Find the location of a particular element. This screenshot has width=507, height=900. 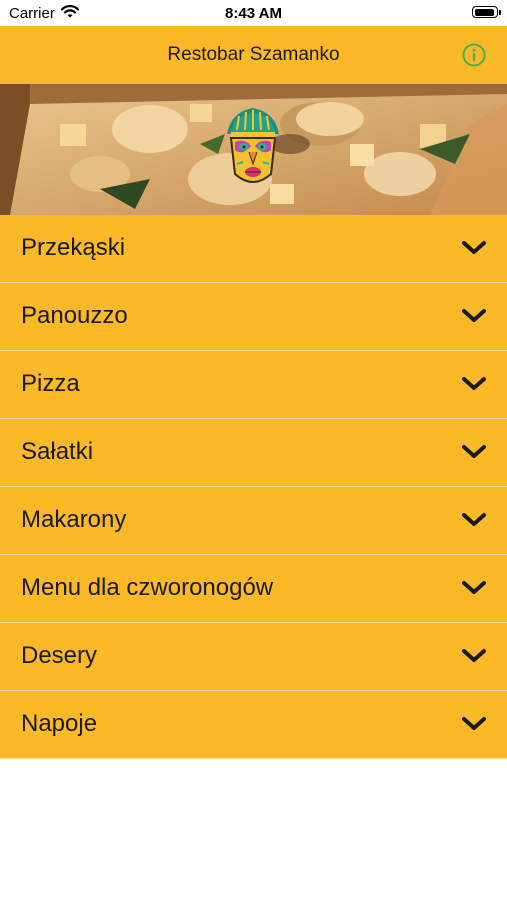

info-icon is located at coordinates (474, 55).